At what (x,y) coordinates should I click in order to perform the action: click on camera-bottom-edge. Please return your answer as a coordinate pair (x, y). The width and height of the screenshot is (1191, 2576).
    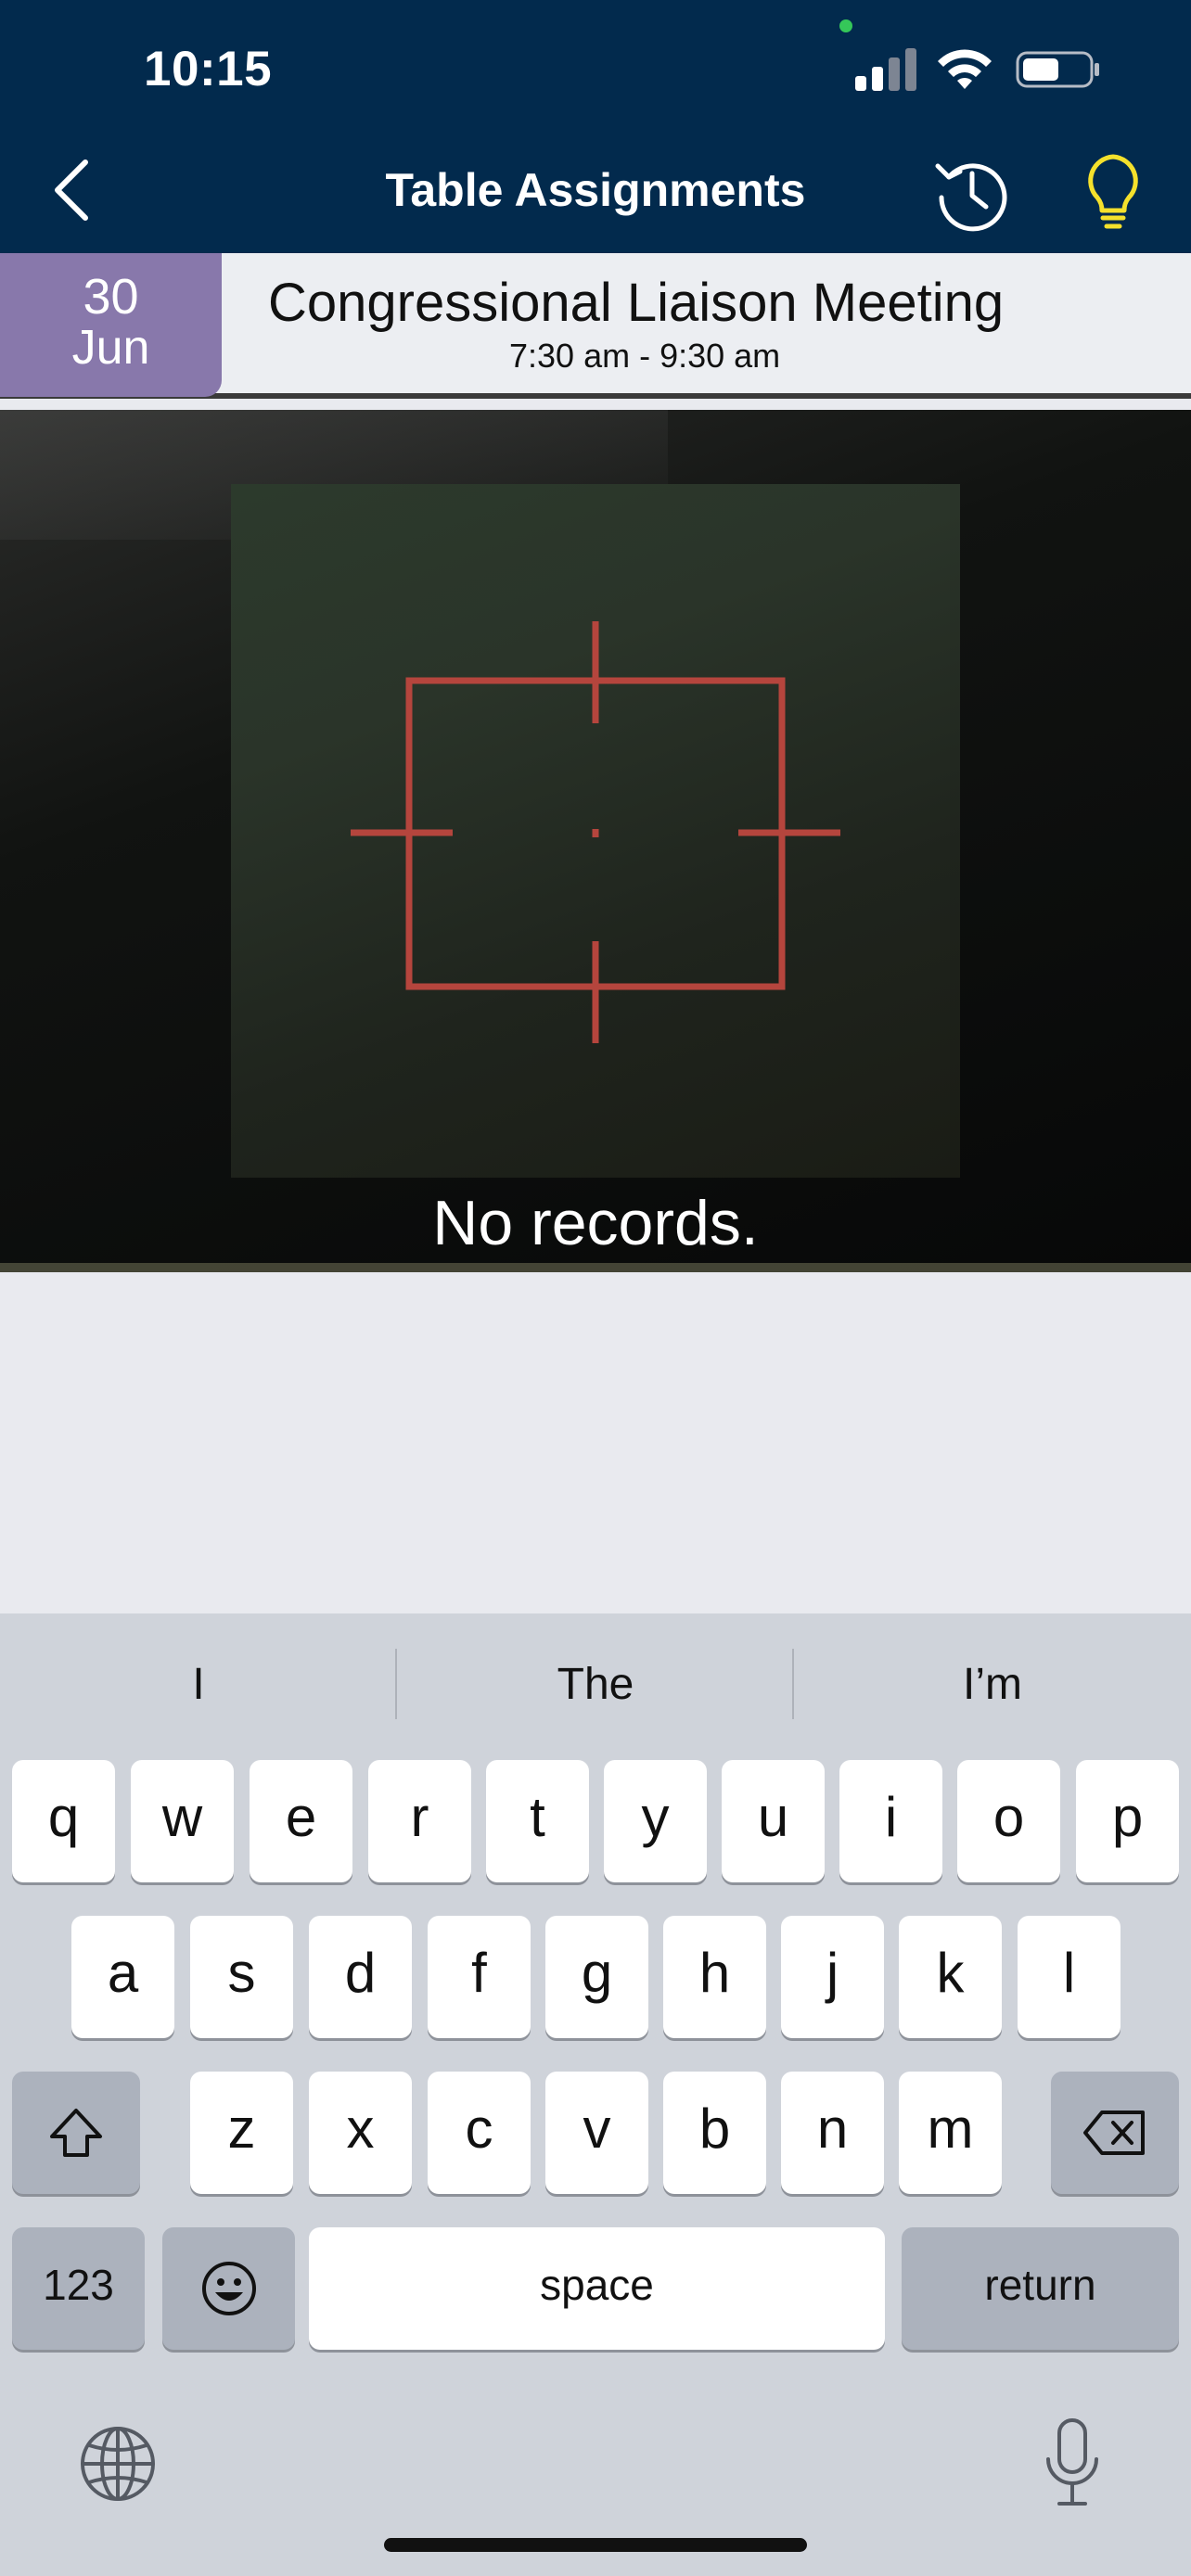
    Looking at the image, I should click on (595, 1267).